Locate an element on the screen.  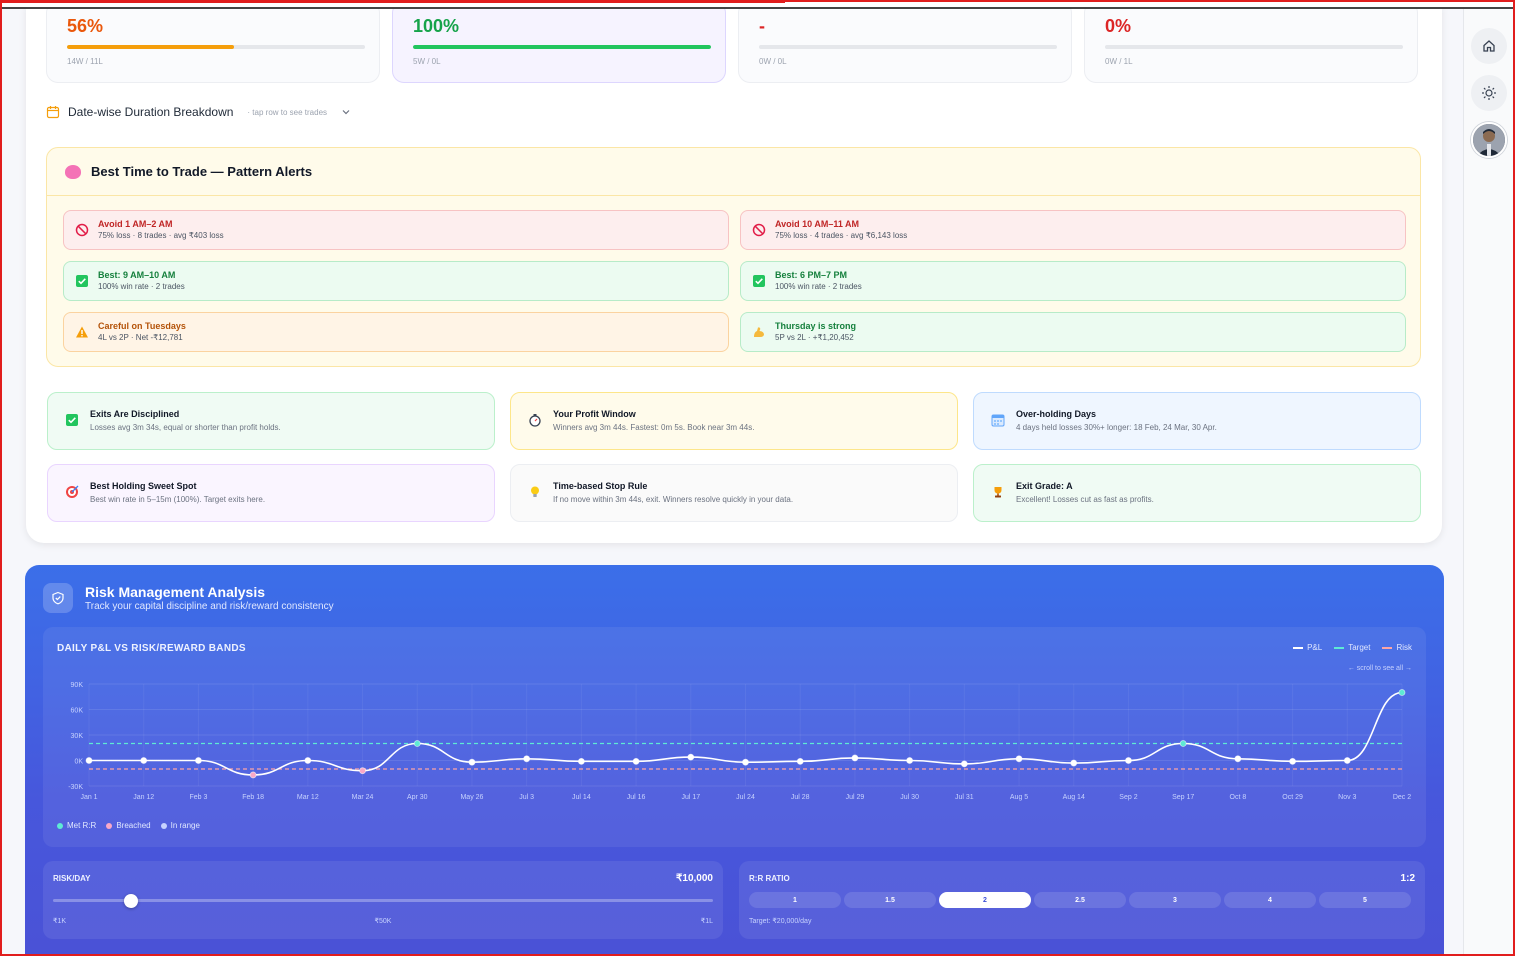
pattern-alert: Best: 6 PM–7 PM 100% win rate · 2 trades is located at coordinates (1073, 281).